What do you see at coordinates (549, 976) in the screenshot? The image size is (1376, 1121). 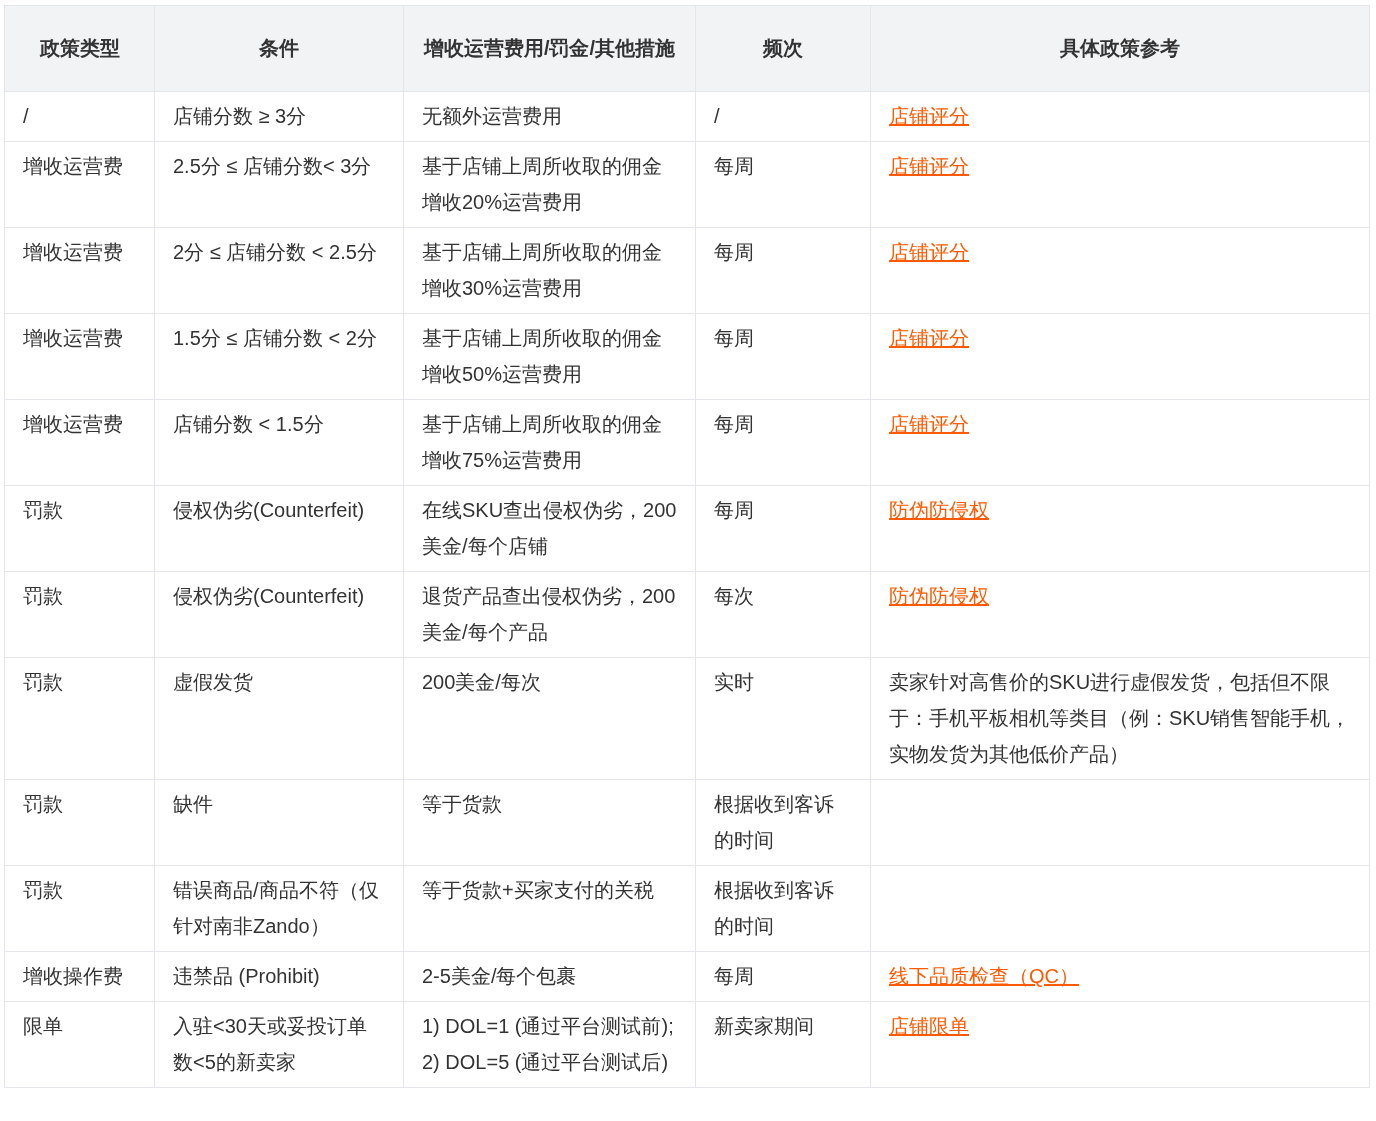 I see `table-cell: 2-5美金/每个包裹` at bounding box center [549, 976].